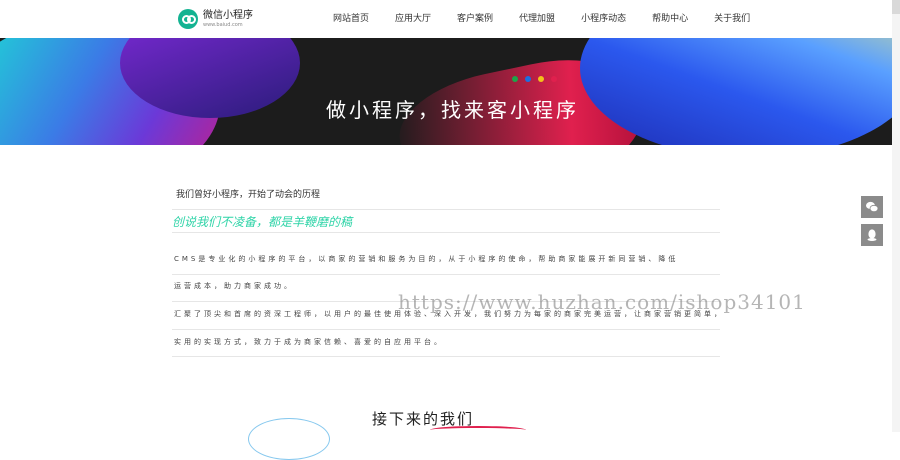  I want to click on nav-item-help: 帮助中心, so click(670, 19).